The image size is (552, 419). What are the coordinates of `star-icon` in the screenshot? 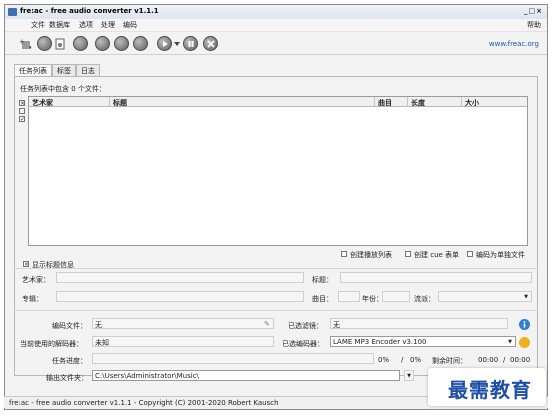 It's located at (140, 43).